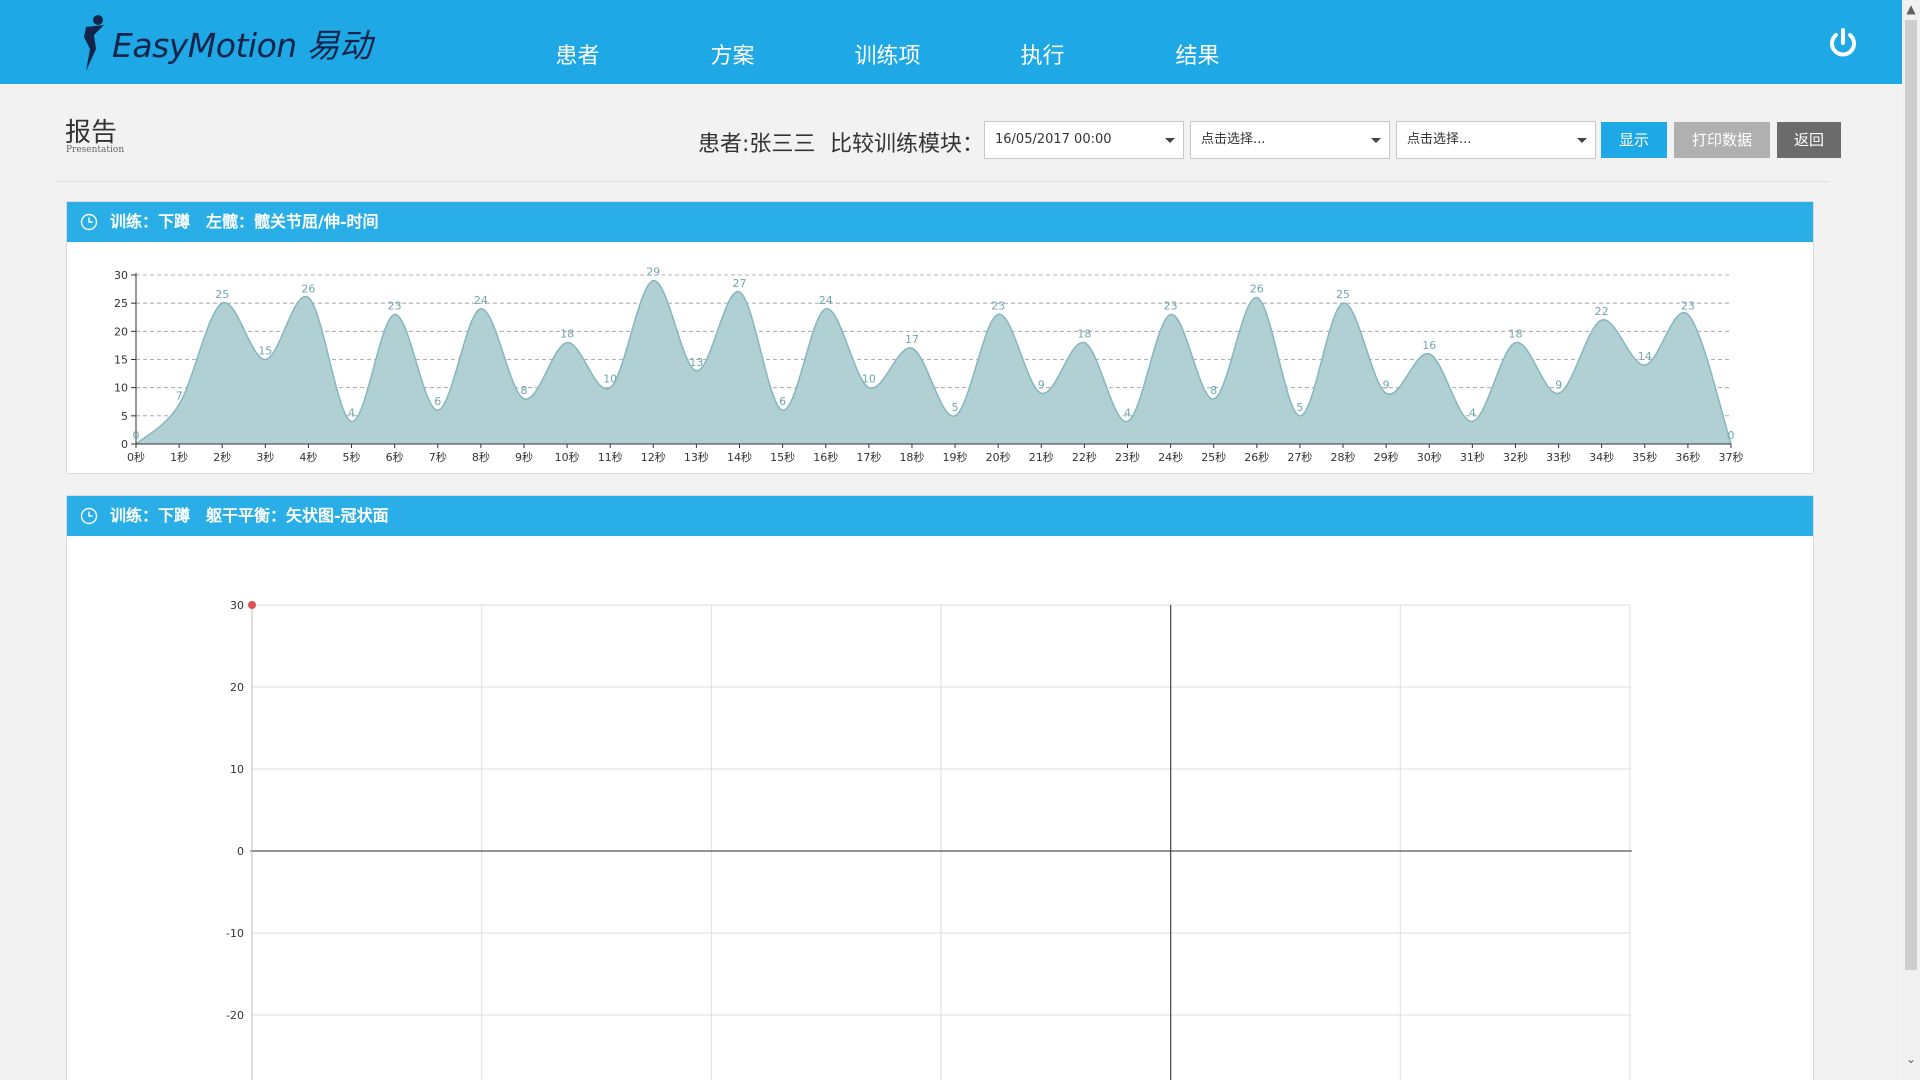 This screenshot has width=1920, height=1080. I want to click on x-tick-label: 5秒, so click(352, 457).